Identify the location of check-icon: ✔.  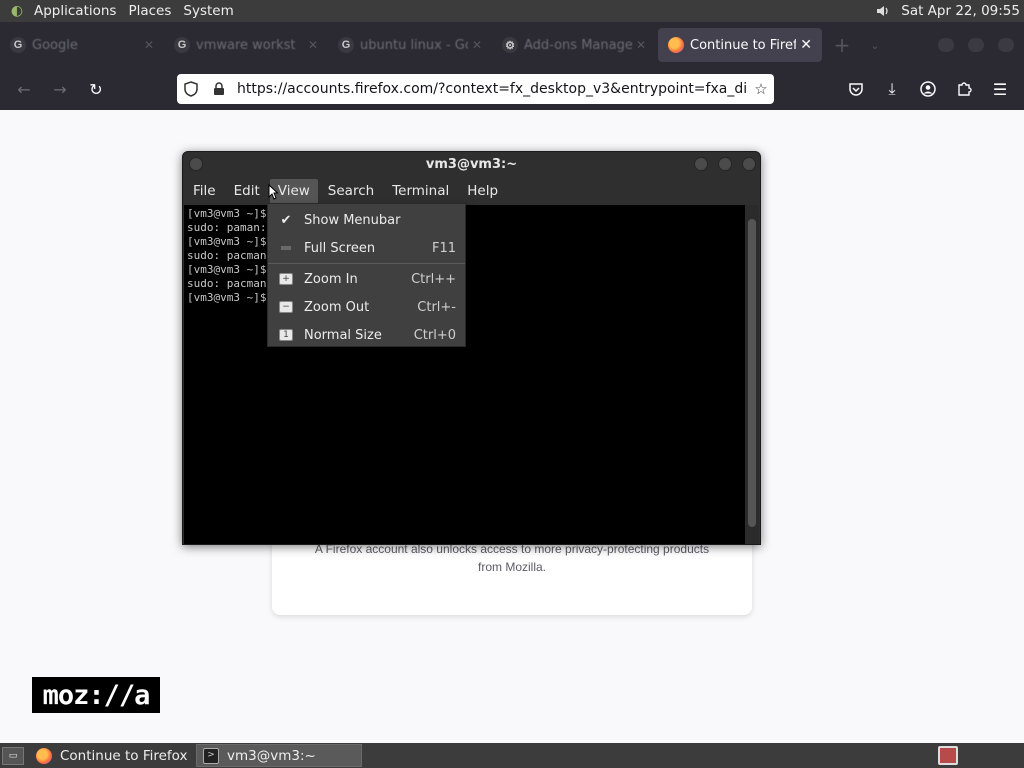
(286, 220).